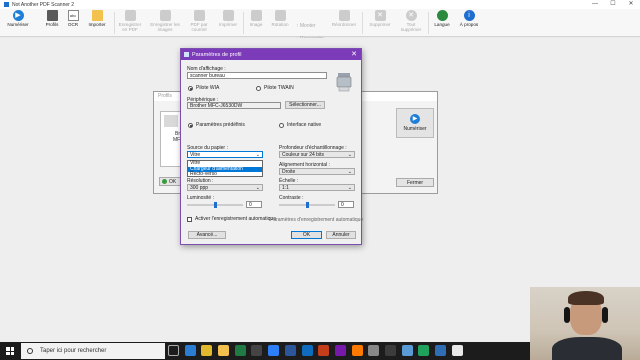  What do you see at coordinates (354, 54) in the screenshot?
I see `close-icon: ✕` at bounding box center [354, 54].